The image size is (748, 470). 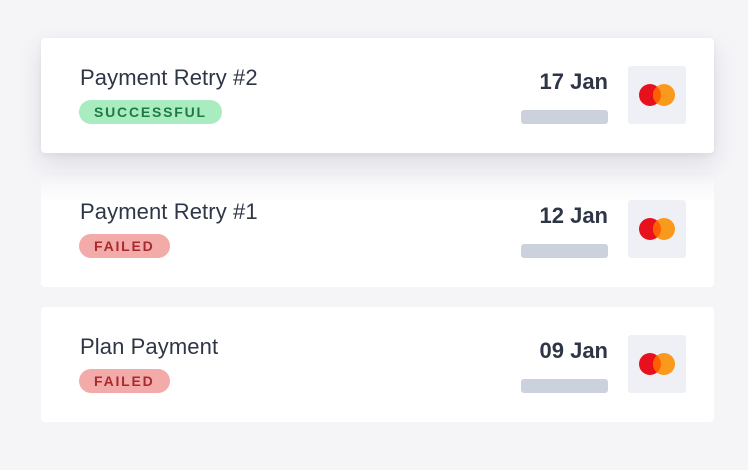 I want to click on payment-date: 17 Jan, so click(x=574, y=81).